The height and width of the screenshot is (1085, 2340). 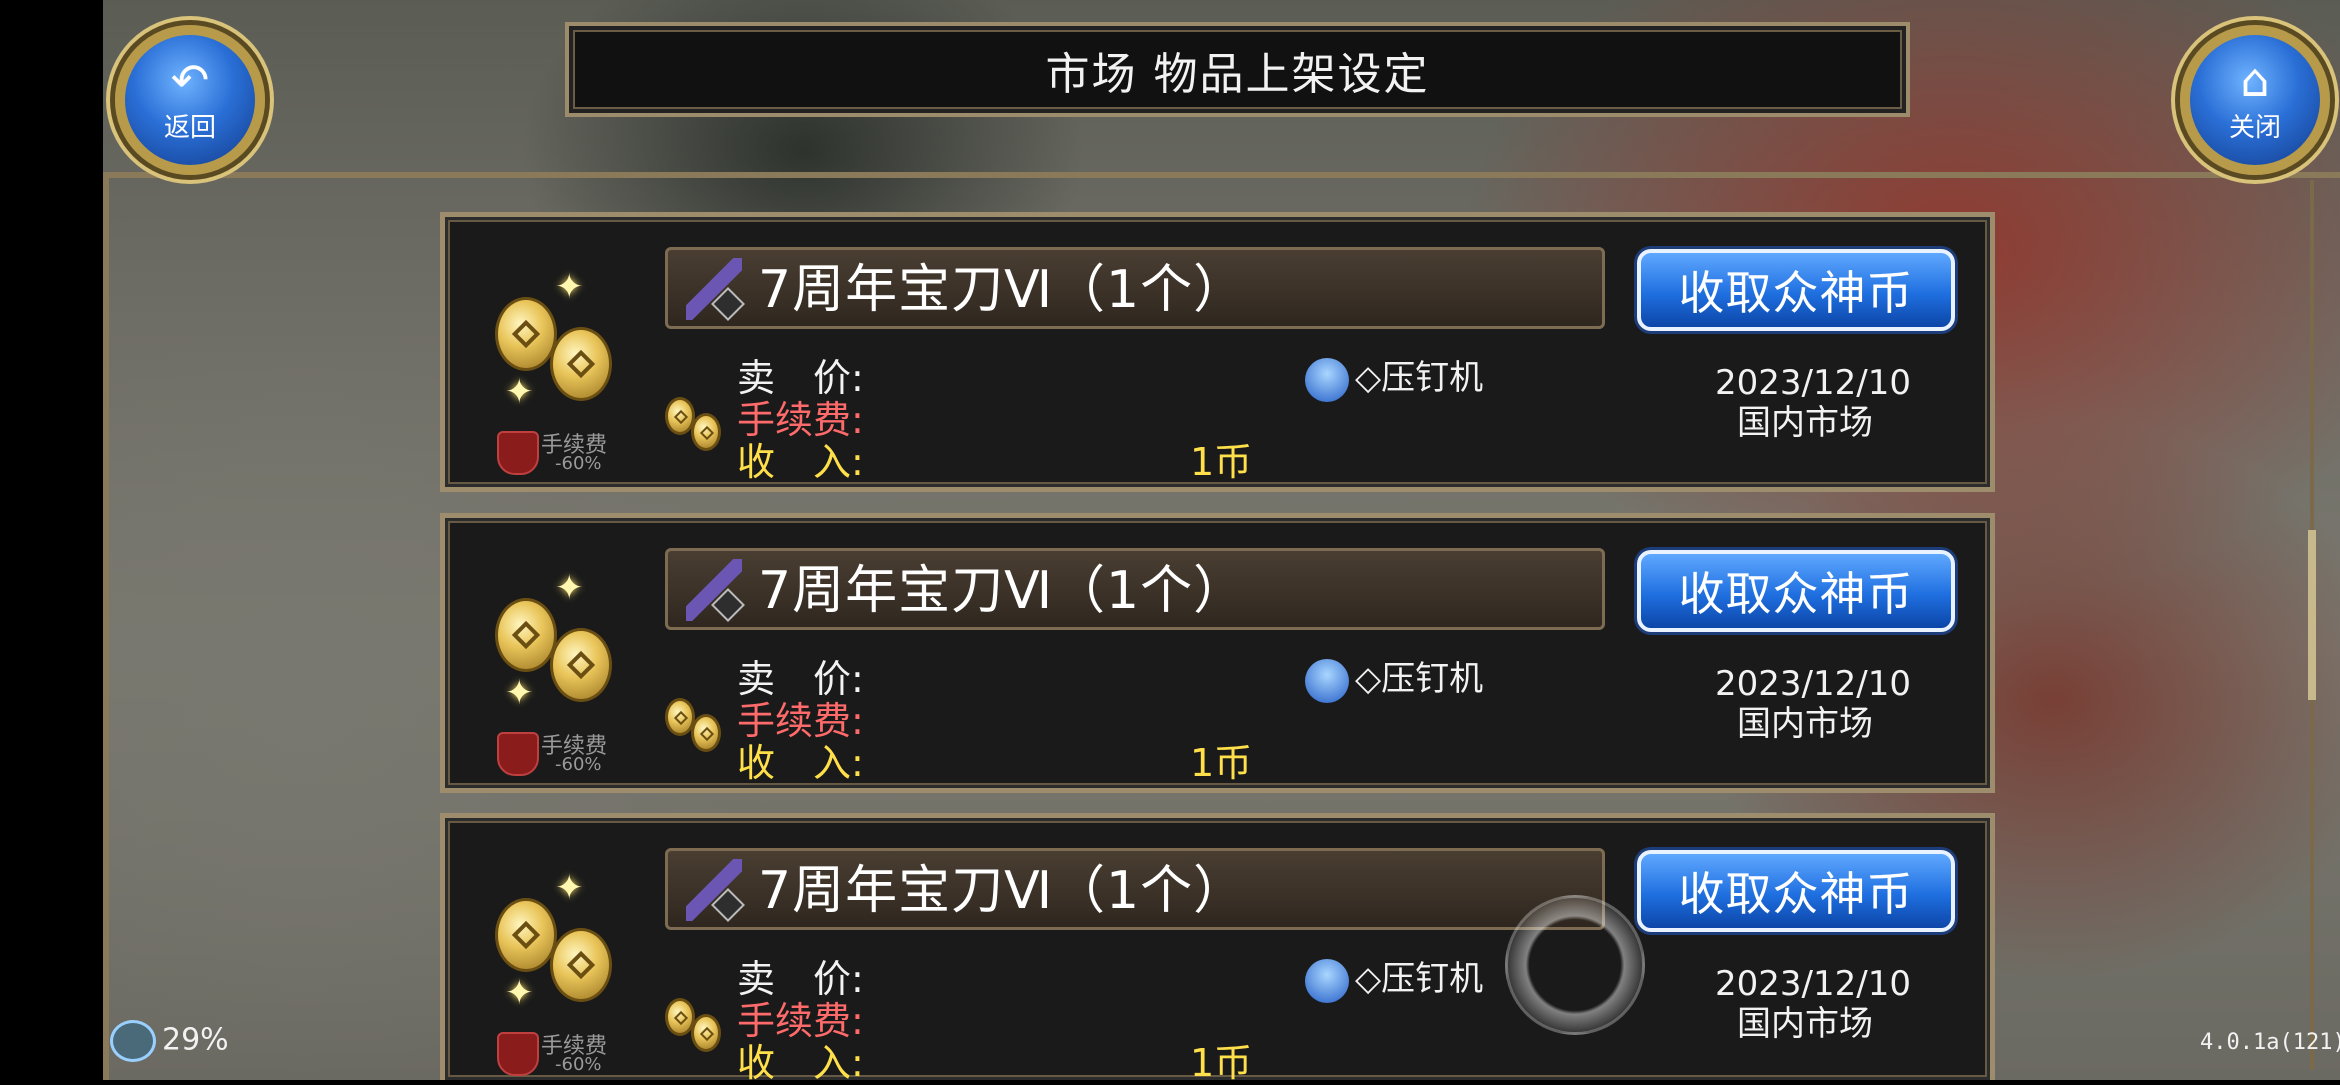 I want to click on back-button-label: 返回, so click(x=189, y=127).